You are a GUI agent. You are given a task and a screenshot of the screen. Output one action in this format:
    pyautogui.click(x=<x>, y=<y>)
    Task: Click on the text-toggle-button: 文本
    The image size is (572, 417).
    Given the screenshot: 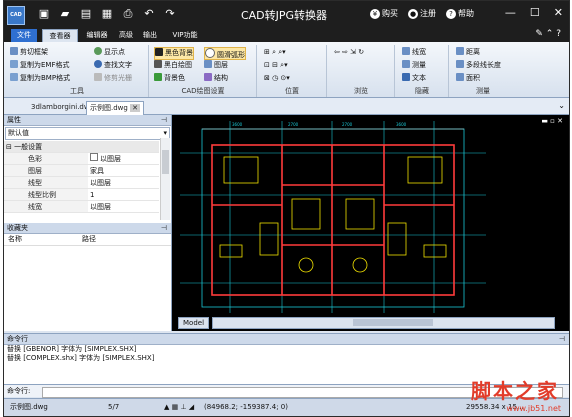 What is the action you would take?
    pyautogui.click(x=414, y=78)
    